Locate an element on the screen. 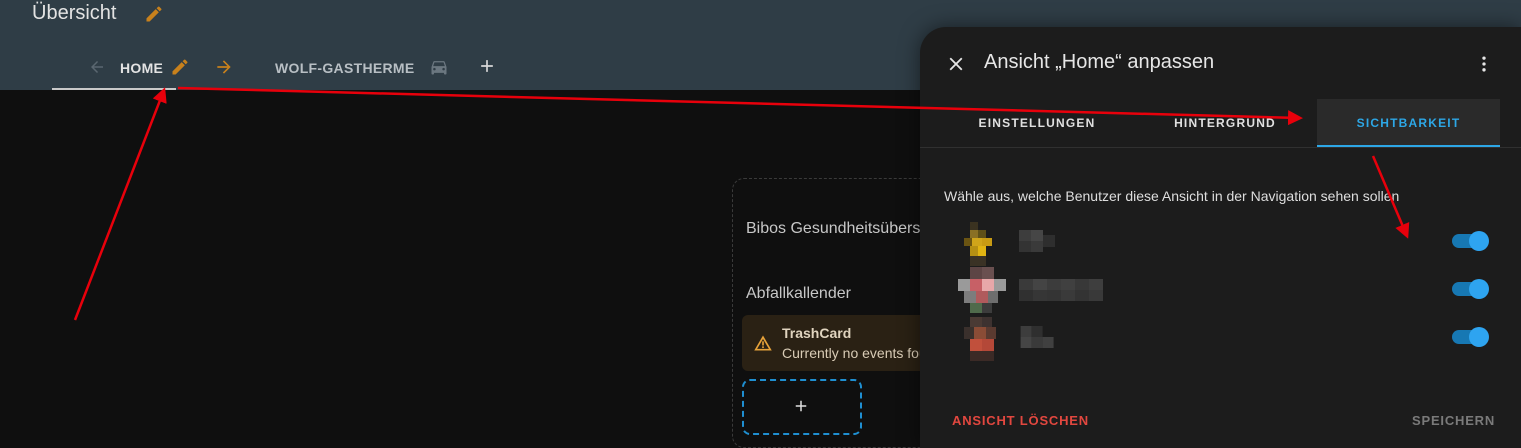 The image size is (1521, 448). card-title: Bibos Gesundheitsübersicht is located at coordinates (846, 228).